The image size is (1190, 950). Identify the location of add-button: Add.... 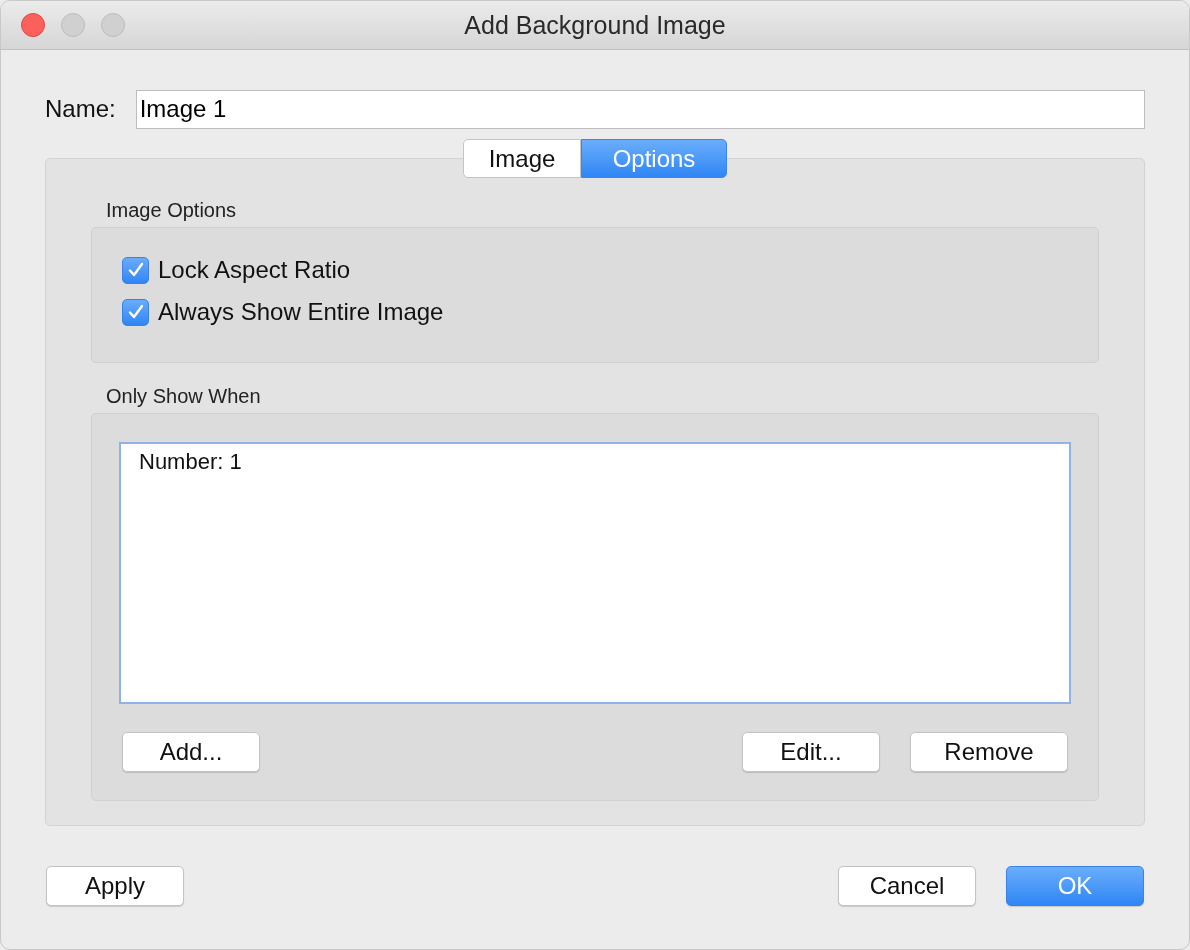
(191, 752).